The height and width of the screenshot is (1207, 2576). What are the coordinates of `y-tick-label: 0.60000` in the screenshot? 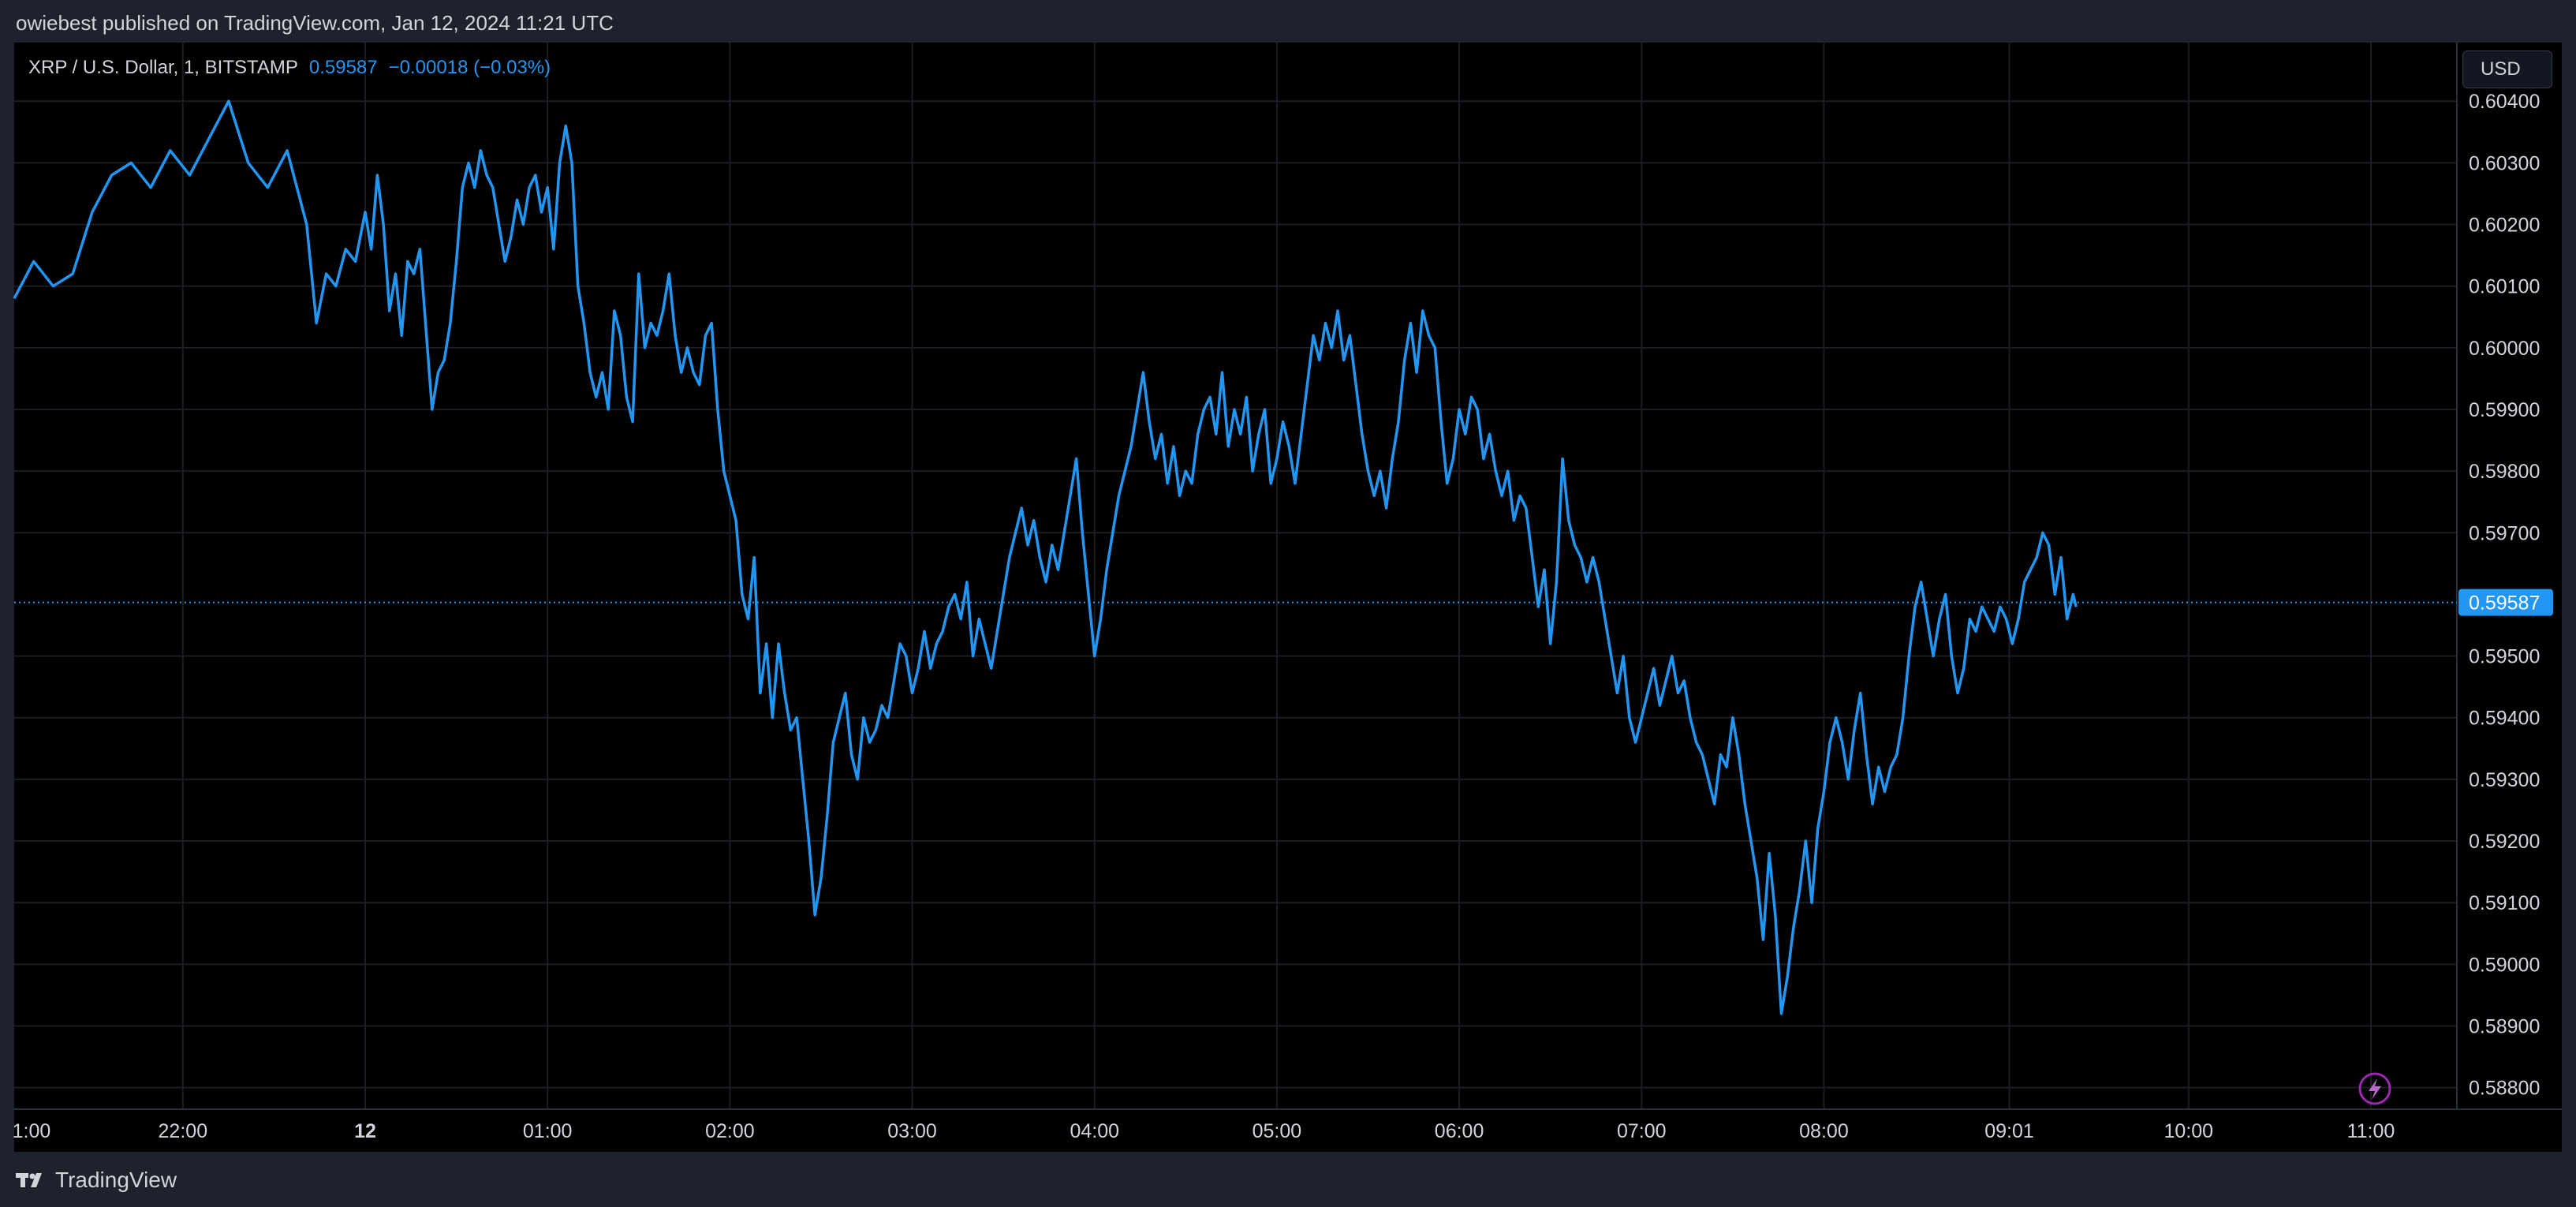 It's located at (2504, 349).